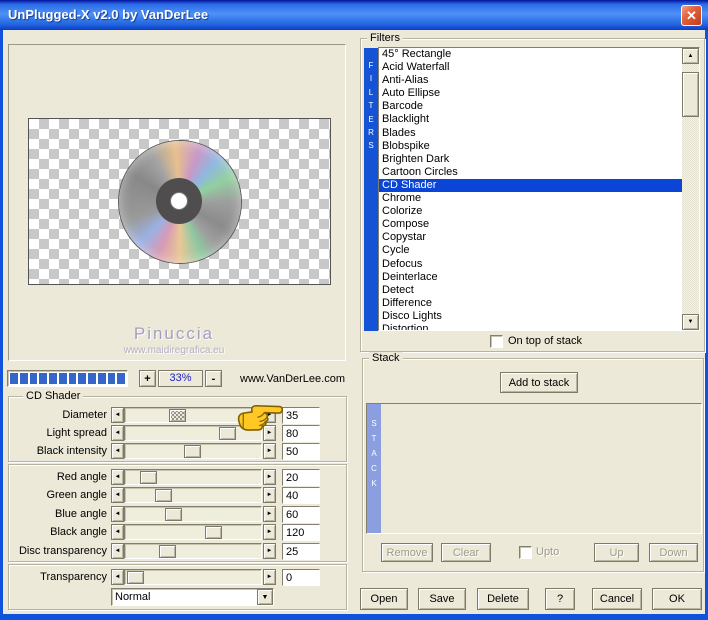 Image resolution: width=708 pixels, height=620 pixels. Describe the element at coordinates (690, 189) in the screenshot. I see `filter-list-scrollbar: ▲ ▼` at that location.